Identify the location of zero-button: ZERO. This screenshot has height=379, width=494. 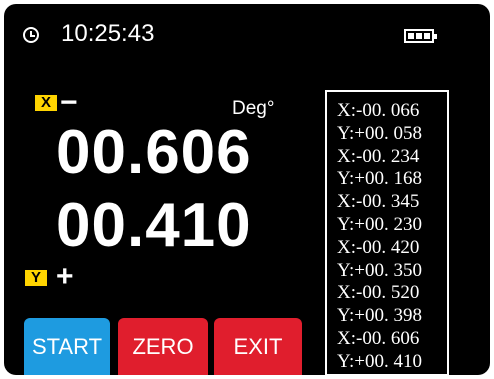
(163, 346).